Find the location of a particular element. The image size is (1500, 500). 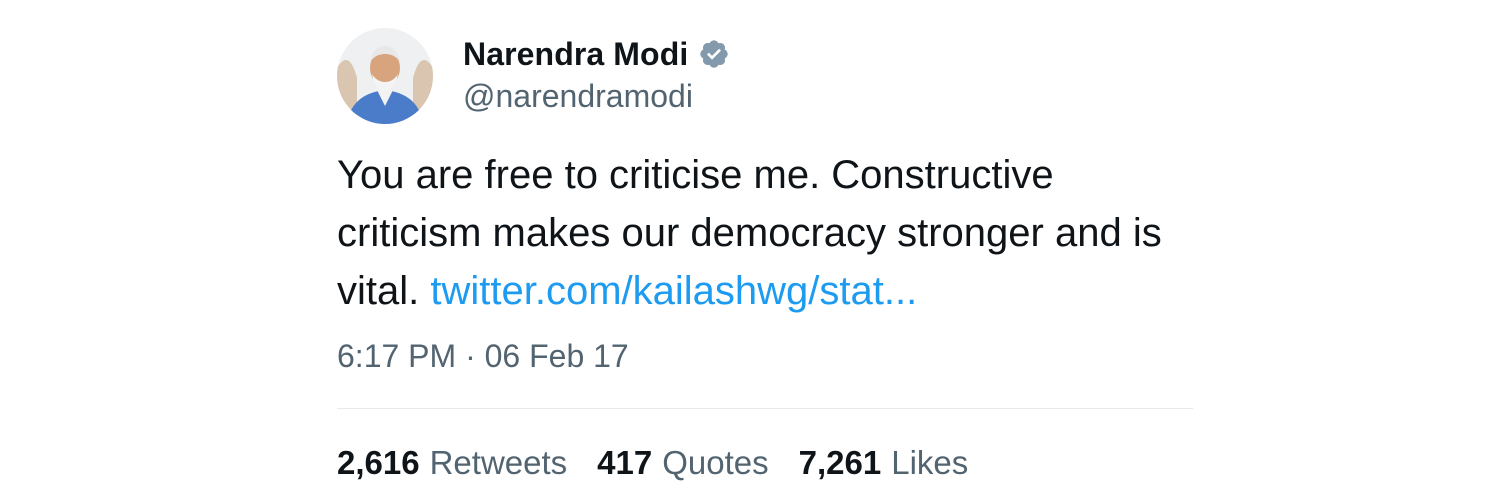

tweet-stats: 2,616 Retweets 417 Quotes 7,261 Likes is located at coordinates (667, 463).